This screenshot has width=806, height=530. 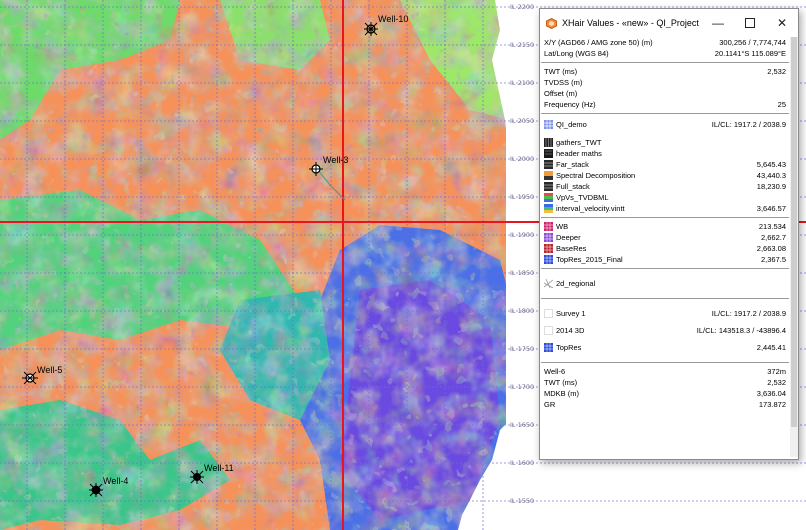 I want to click on domain-row: Offset (m), so click(x=561, y=93).